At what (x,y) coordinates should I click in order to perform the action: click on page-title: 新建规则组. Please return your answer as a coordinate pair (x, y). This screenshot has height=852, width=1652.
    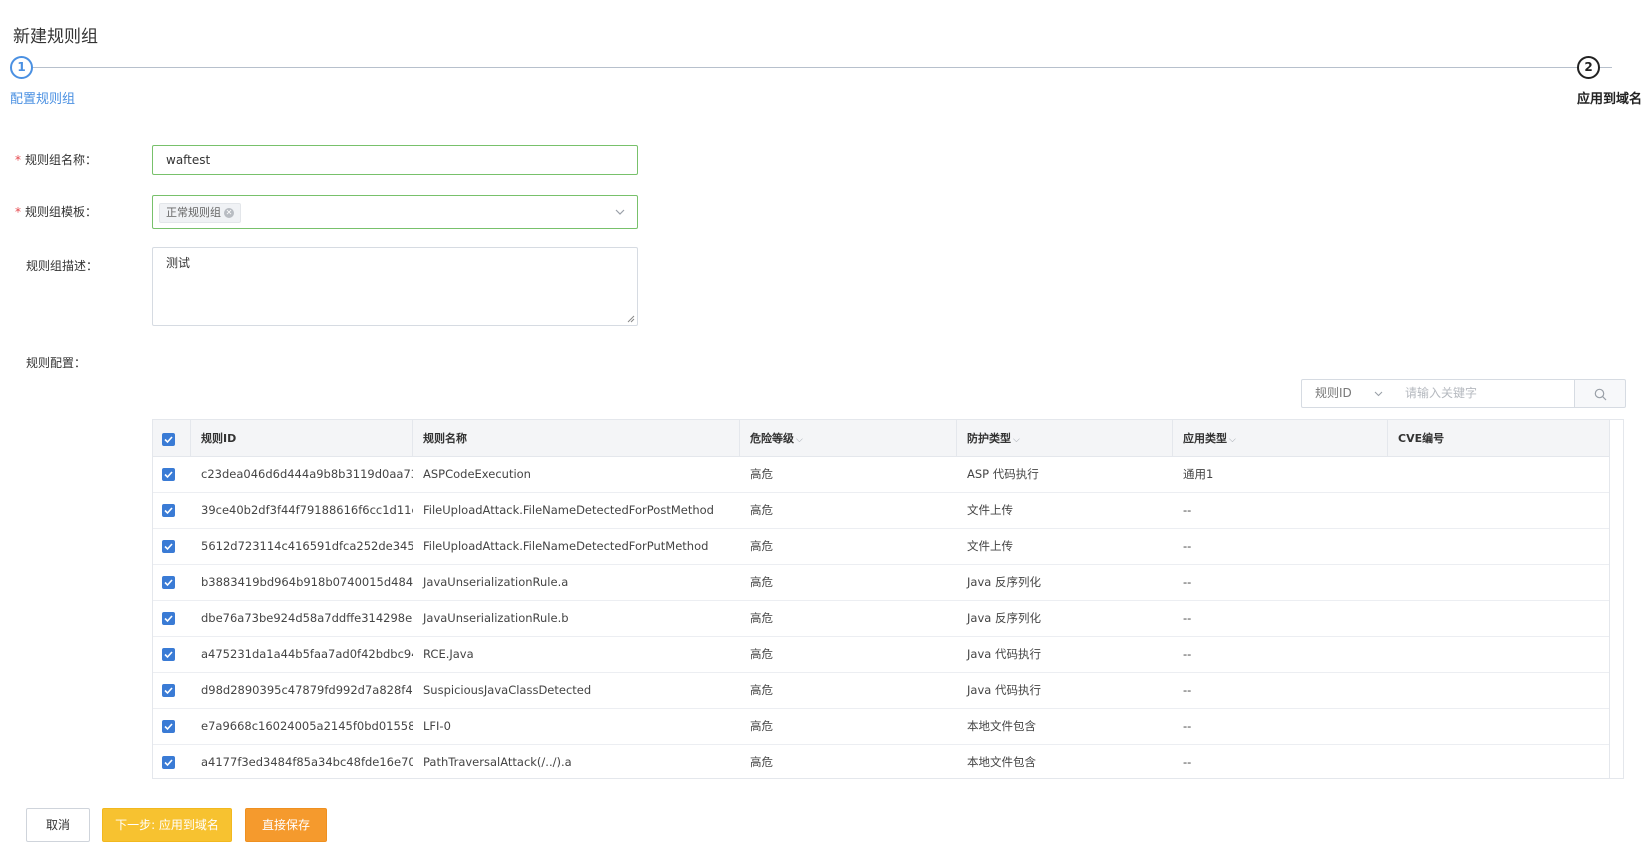
    Looking at the image, I should click on (55, 37).